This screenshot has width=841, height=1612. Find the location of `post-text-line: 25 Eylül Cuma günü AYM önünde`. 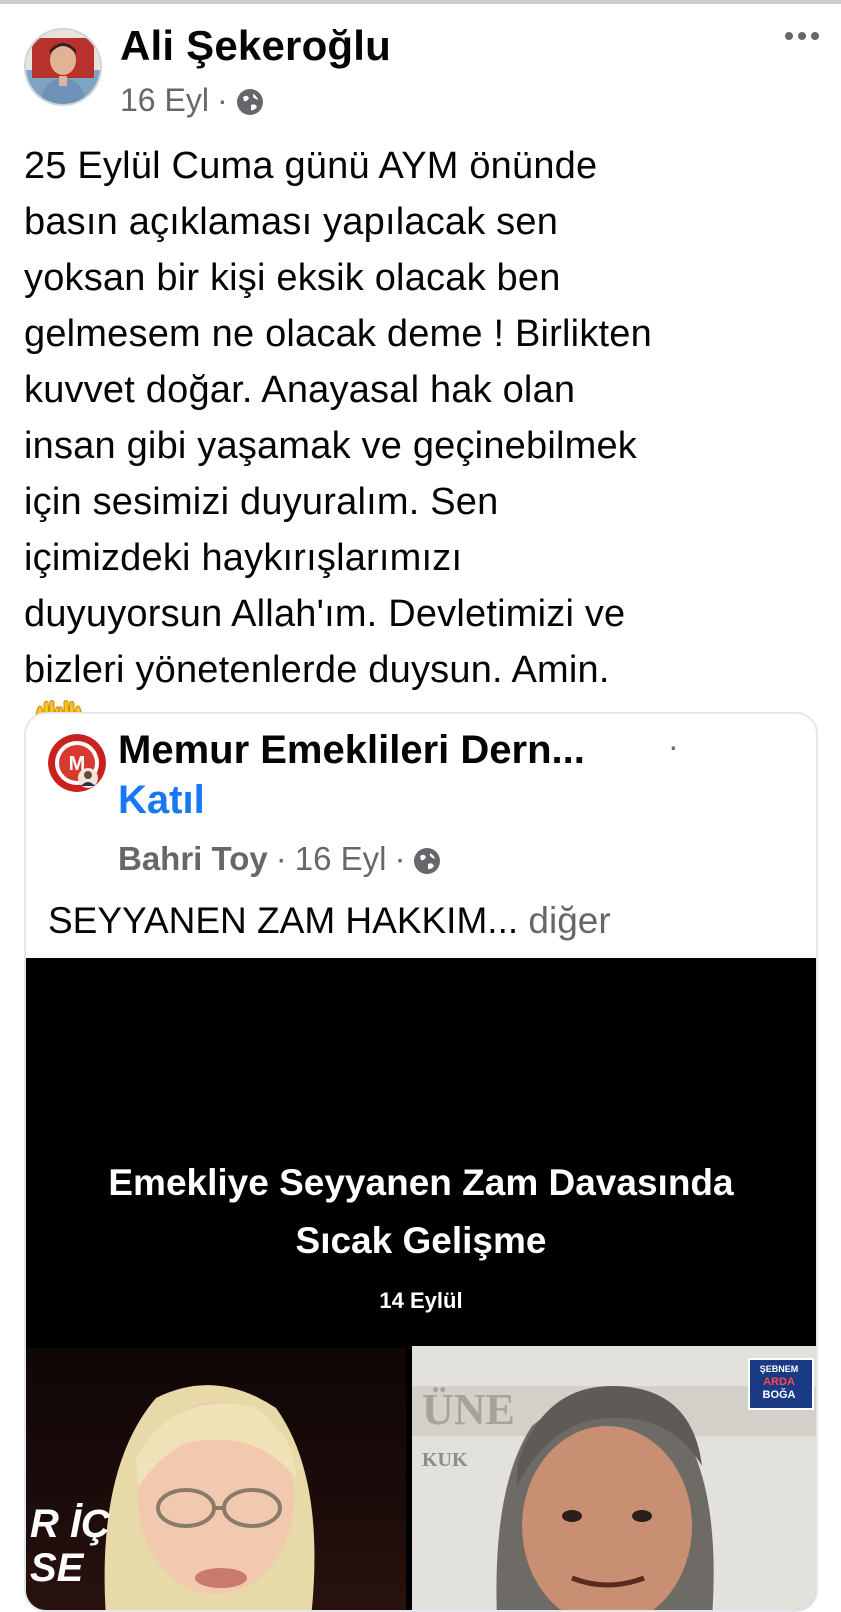

post-text-line: 25 Eylül Cuma günü AYM önünde is located at coordinates (311, 166).